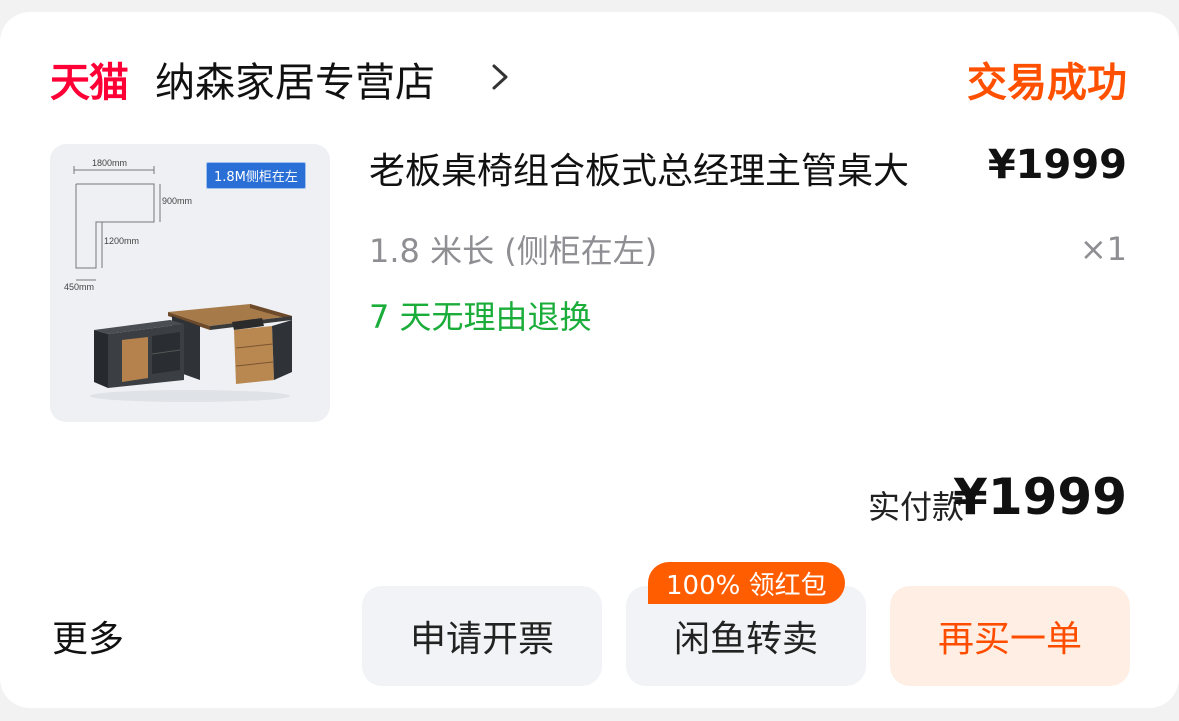  Describe the element at coordinates (79, 287) in the screenshot. I see `dim-side-depth-label: 450mm` at that location.